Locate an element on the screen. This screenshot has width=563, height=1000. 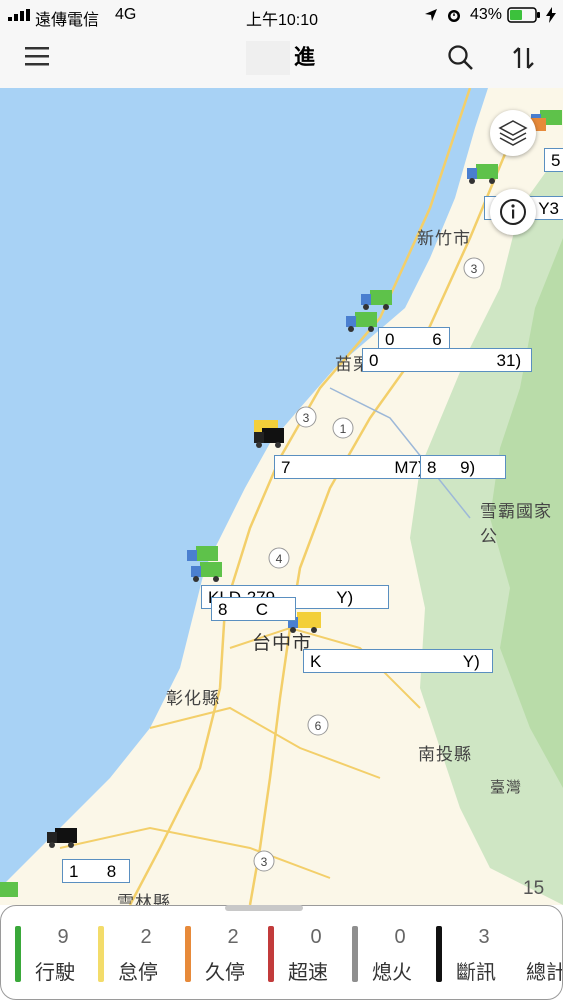
vehicle-plate-label: 7 M7) is located at coordinates (356, 467).